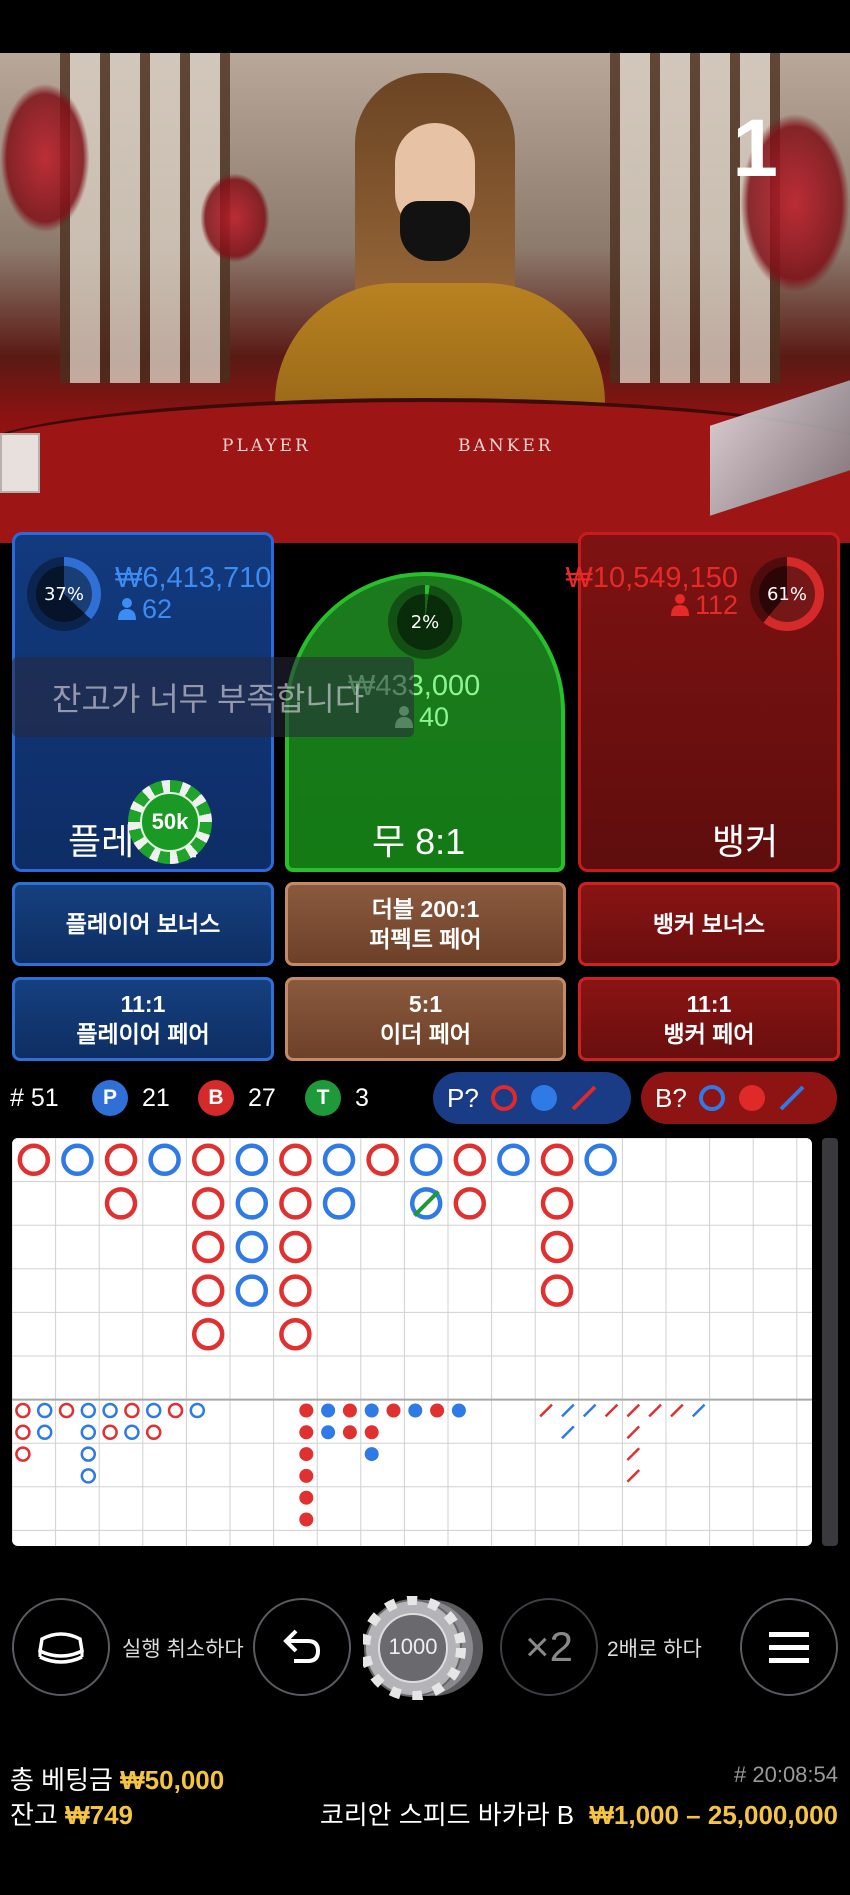  Describe the element at coordinates (362, 1098) in the screenshot. I see `tie-count: 3` at that location.